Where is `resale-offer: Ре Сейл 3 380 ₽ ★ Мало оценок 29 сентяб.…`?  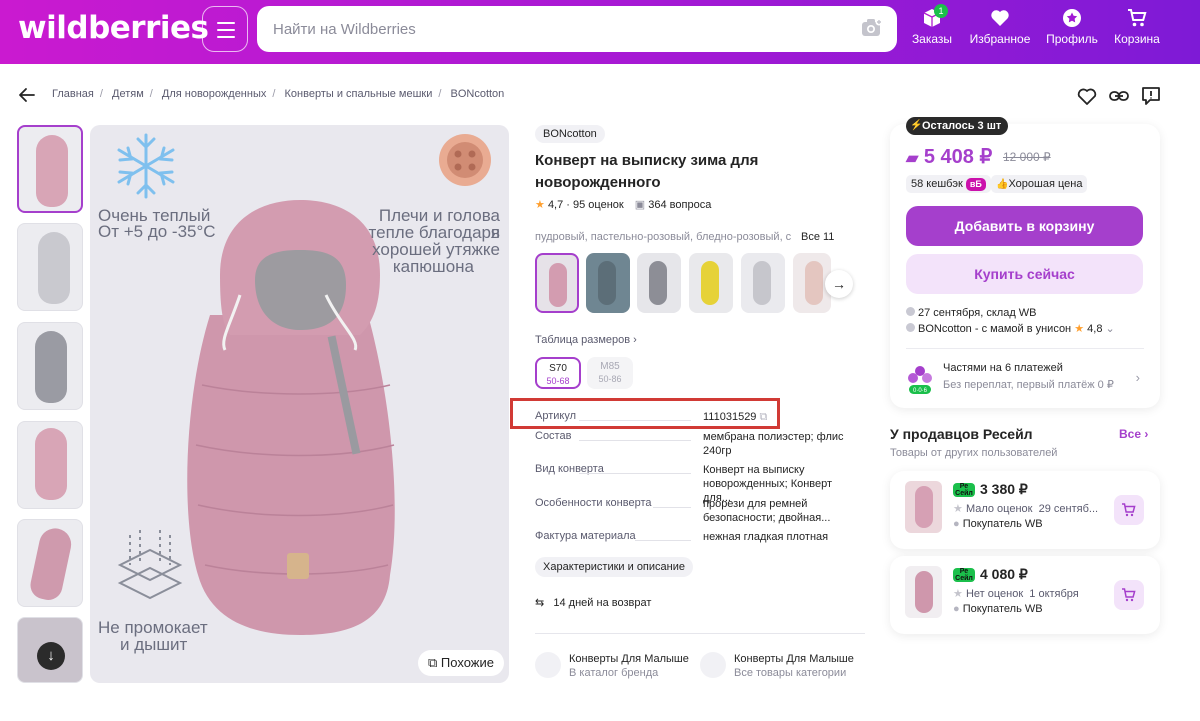 resale-offer: Ре Сейл 3 380 ₽ ★ Мало оценок 29 сентяб.… is located at coordinates (1025, 510).